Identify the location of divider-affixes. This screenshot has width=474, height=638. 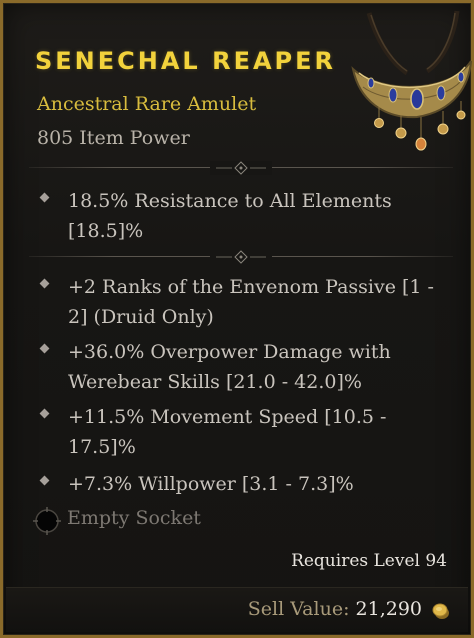
(241, 257).